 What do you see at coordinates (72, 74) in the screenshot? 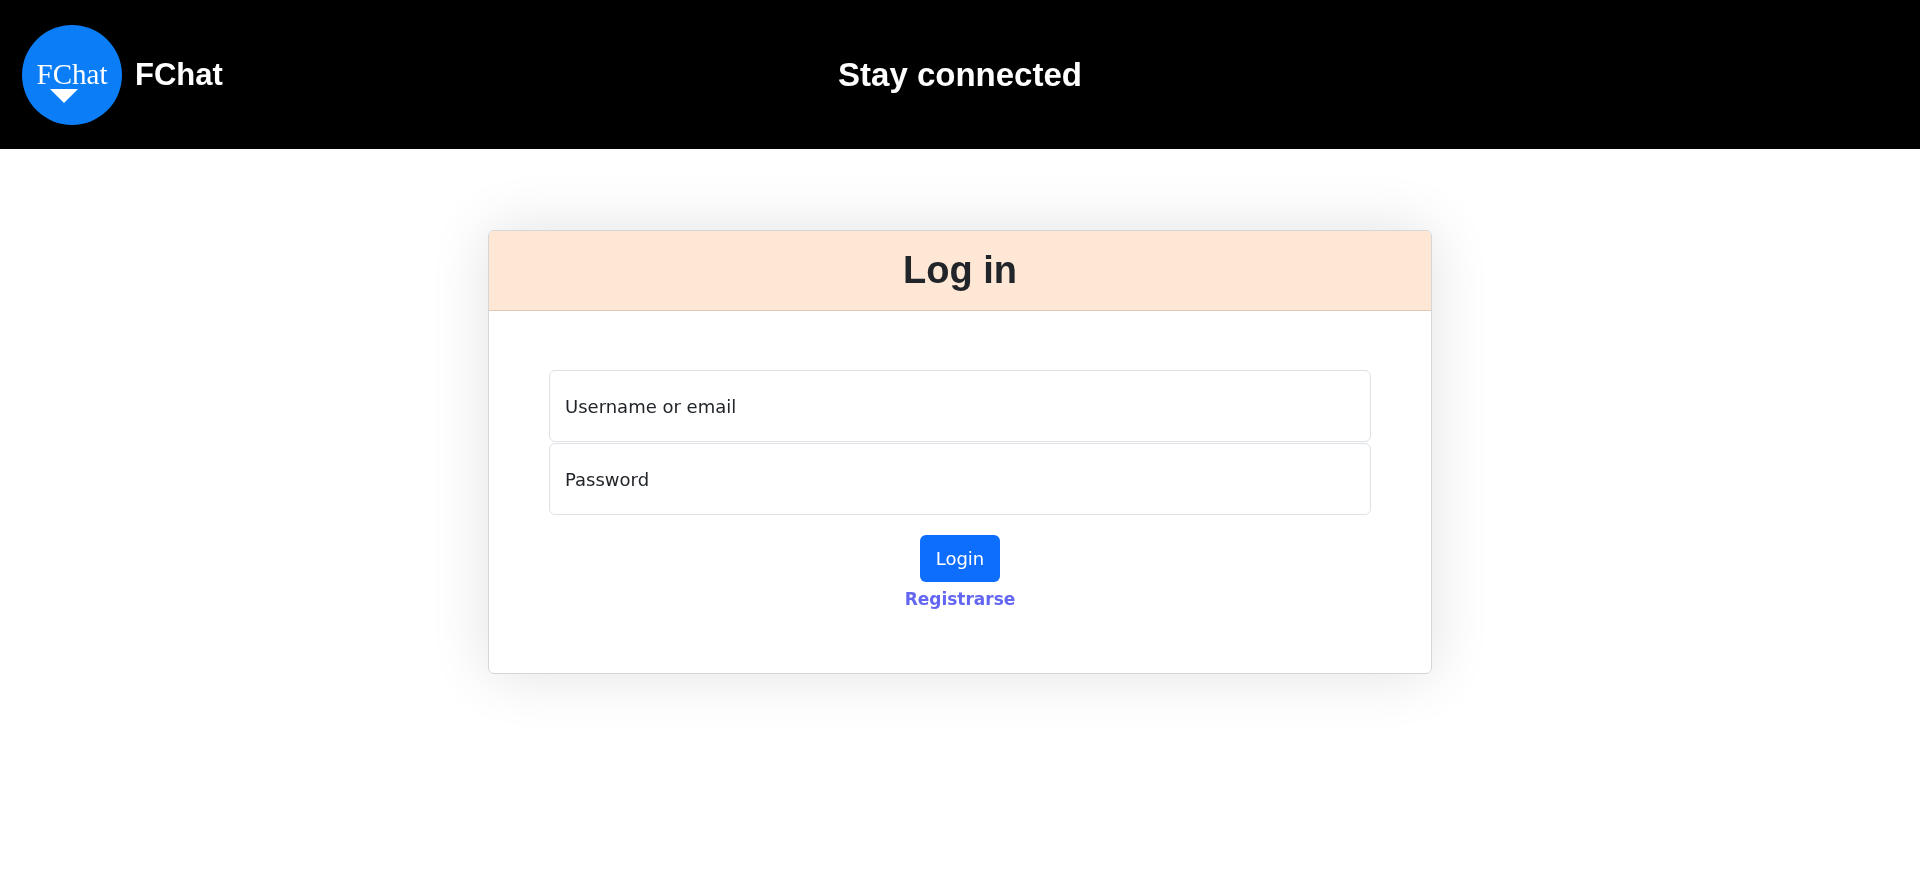
I see `logo-text: FChat` at bounding box center [72, 74].